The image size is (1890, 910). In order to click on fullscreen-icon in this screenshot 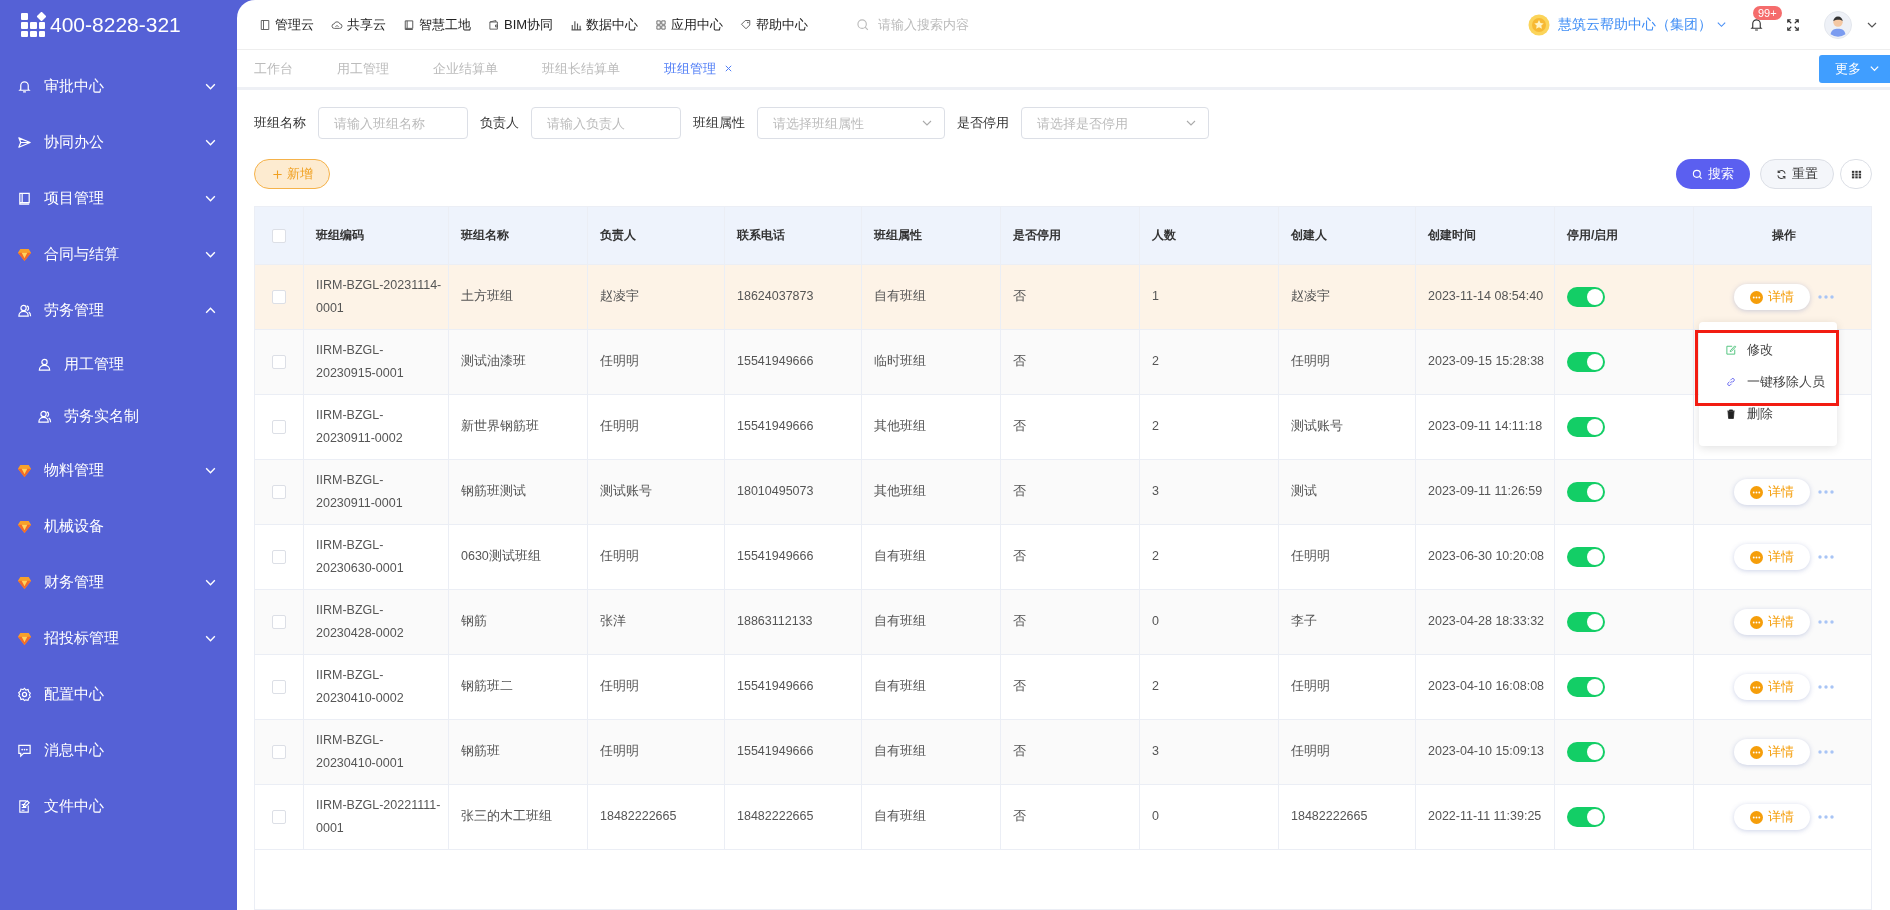, I will do `click(1793, 24)`.